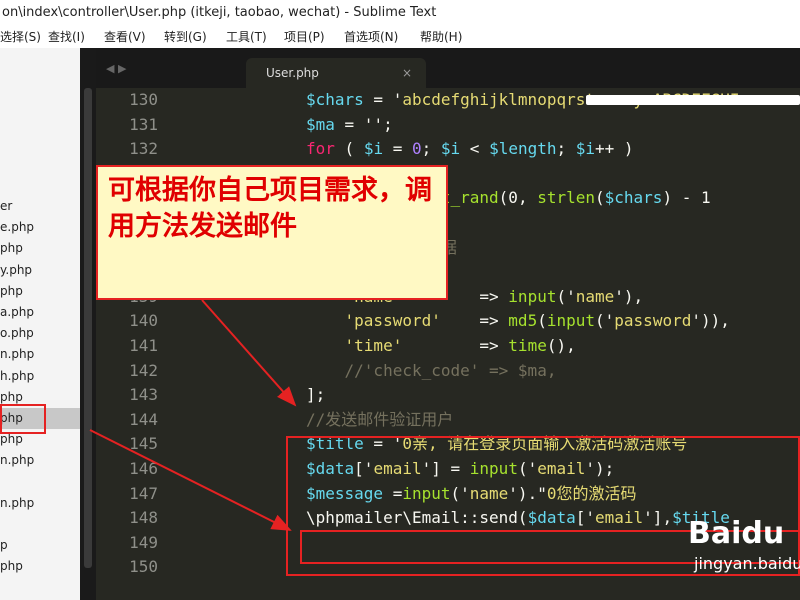 This screenshot has width=800, height=600. Describe the element at coordinates (272, 232) in the screenshot. I see `annotation-callout: 可根据你自己项目需求，调用方法发送邮件` at that location.